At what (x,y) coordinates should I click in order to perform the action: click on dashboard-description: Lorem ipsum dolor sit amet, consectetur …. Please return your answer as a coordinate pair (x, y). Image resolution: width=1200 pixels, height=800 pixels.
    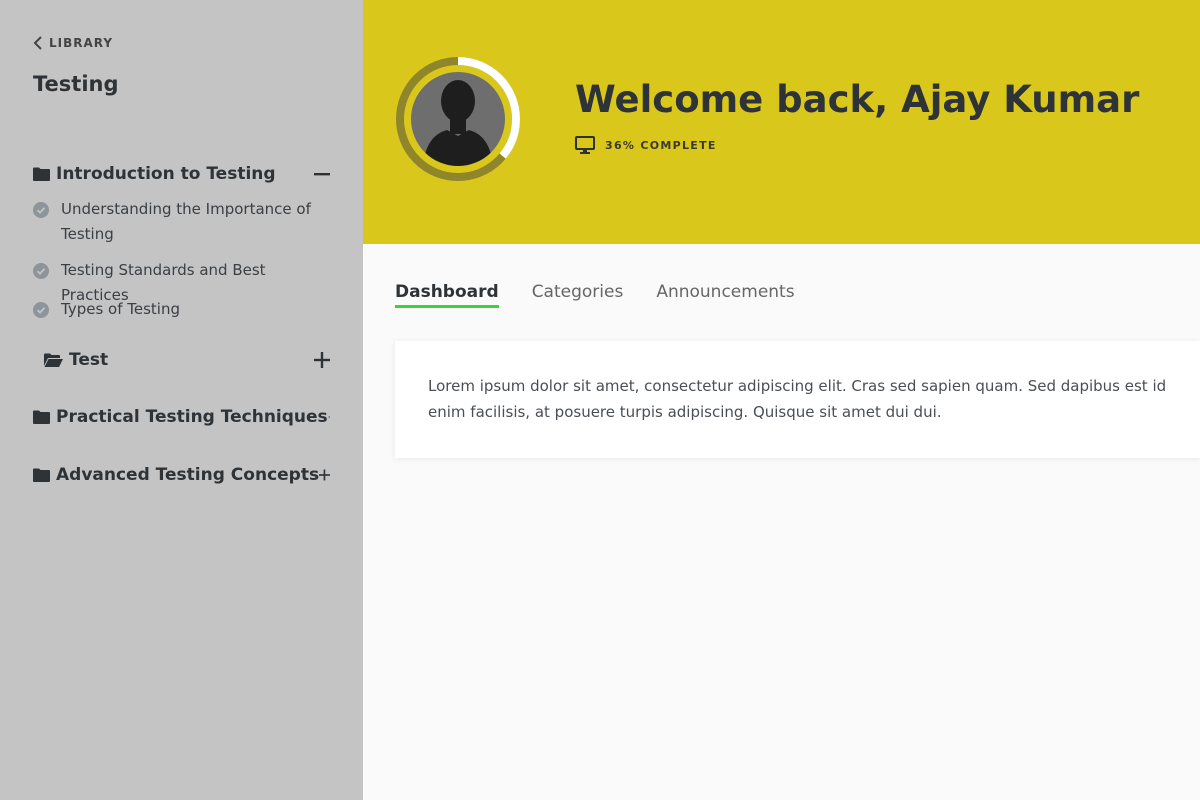
    Looking at the image, I should click on (797, 399).